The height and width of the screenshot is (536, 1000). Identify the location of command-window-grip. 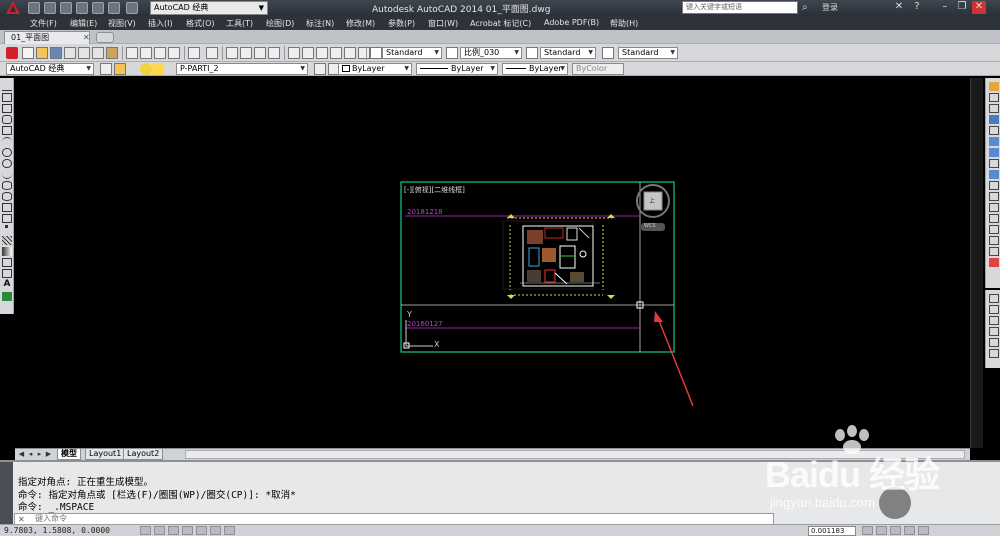
(6, 494).